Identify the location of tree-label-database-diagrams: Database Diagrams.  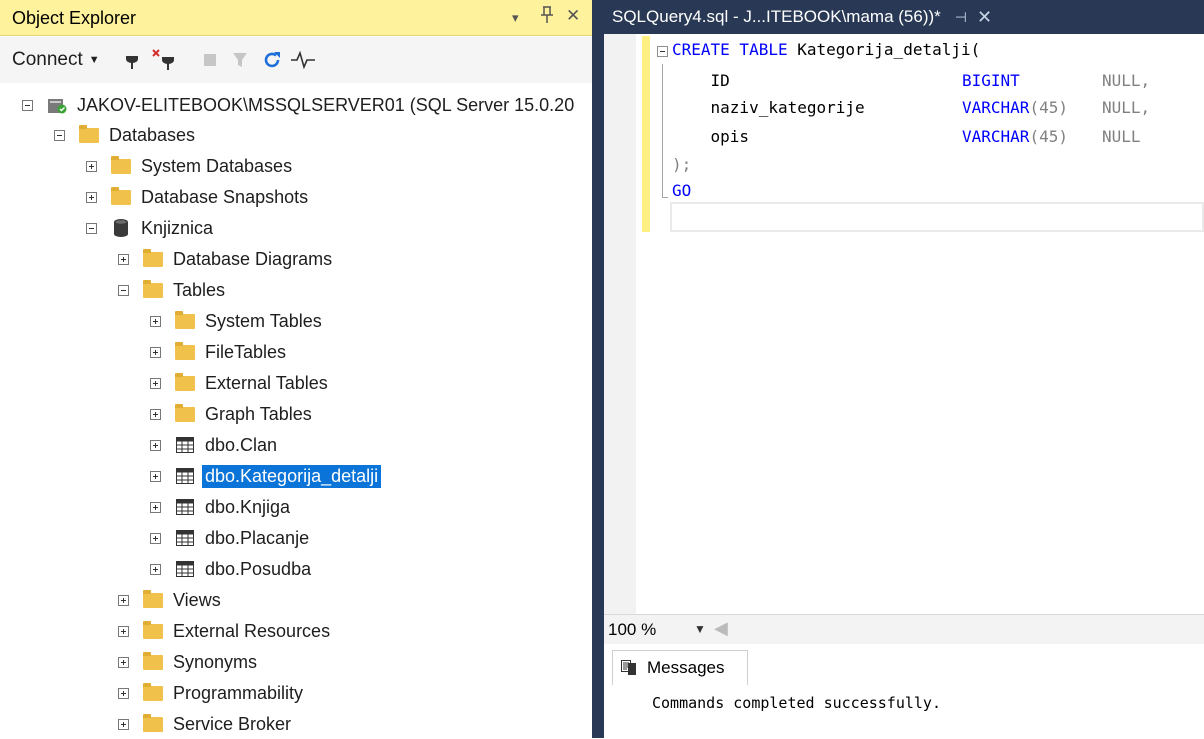
(253, 258).